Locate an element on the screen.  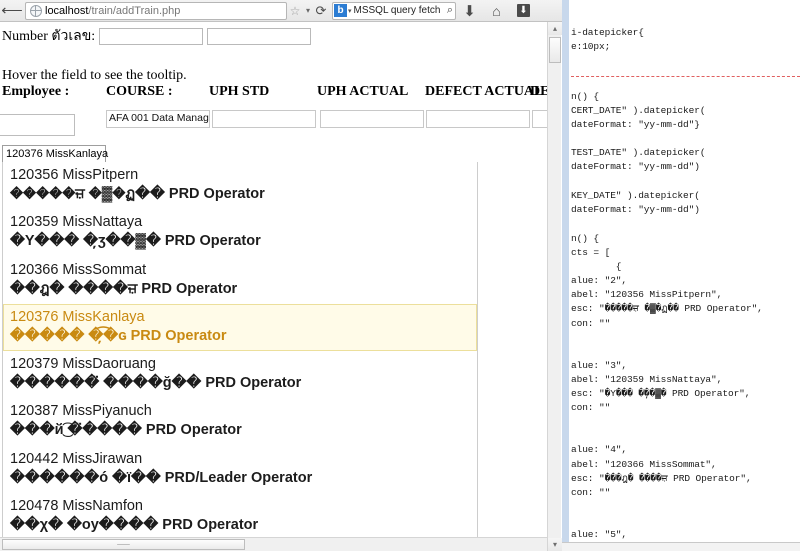
home-icon: ⌂ is located at coordinates (496, 11).